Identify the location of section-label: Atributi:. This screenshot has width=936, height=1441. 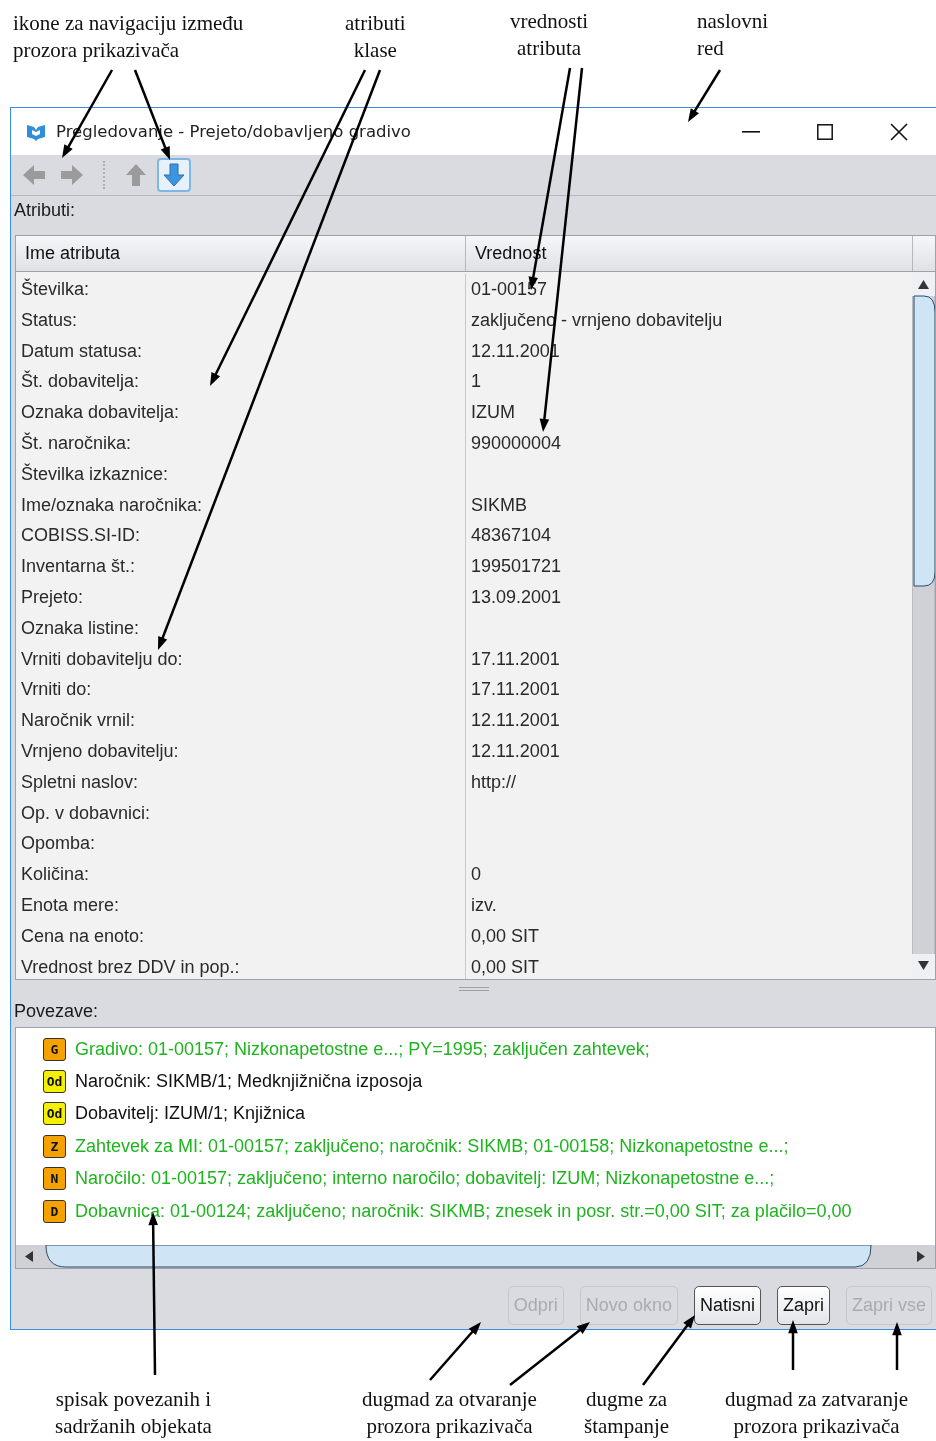
(45, 210).